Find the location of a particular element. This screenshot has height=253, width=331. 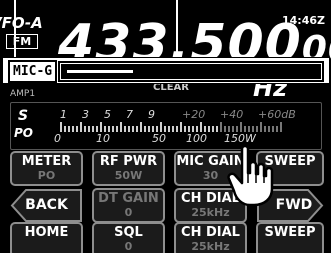

dt-gain-button: DT GAIN 0 is located at coordinates (128, 205).